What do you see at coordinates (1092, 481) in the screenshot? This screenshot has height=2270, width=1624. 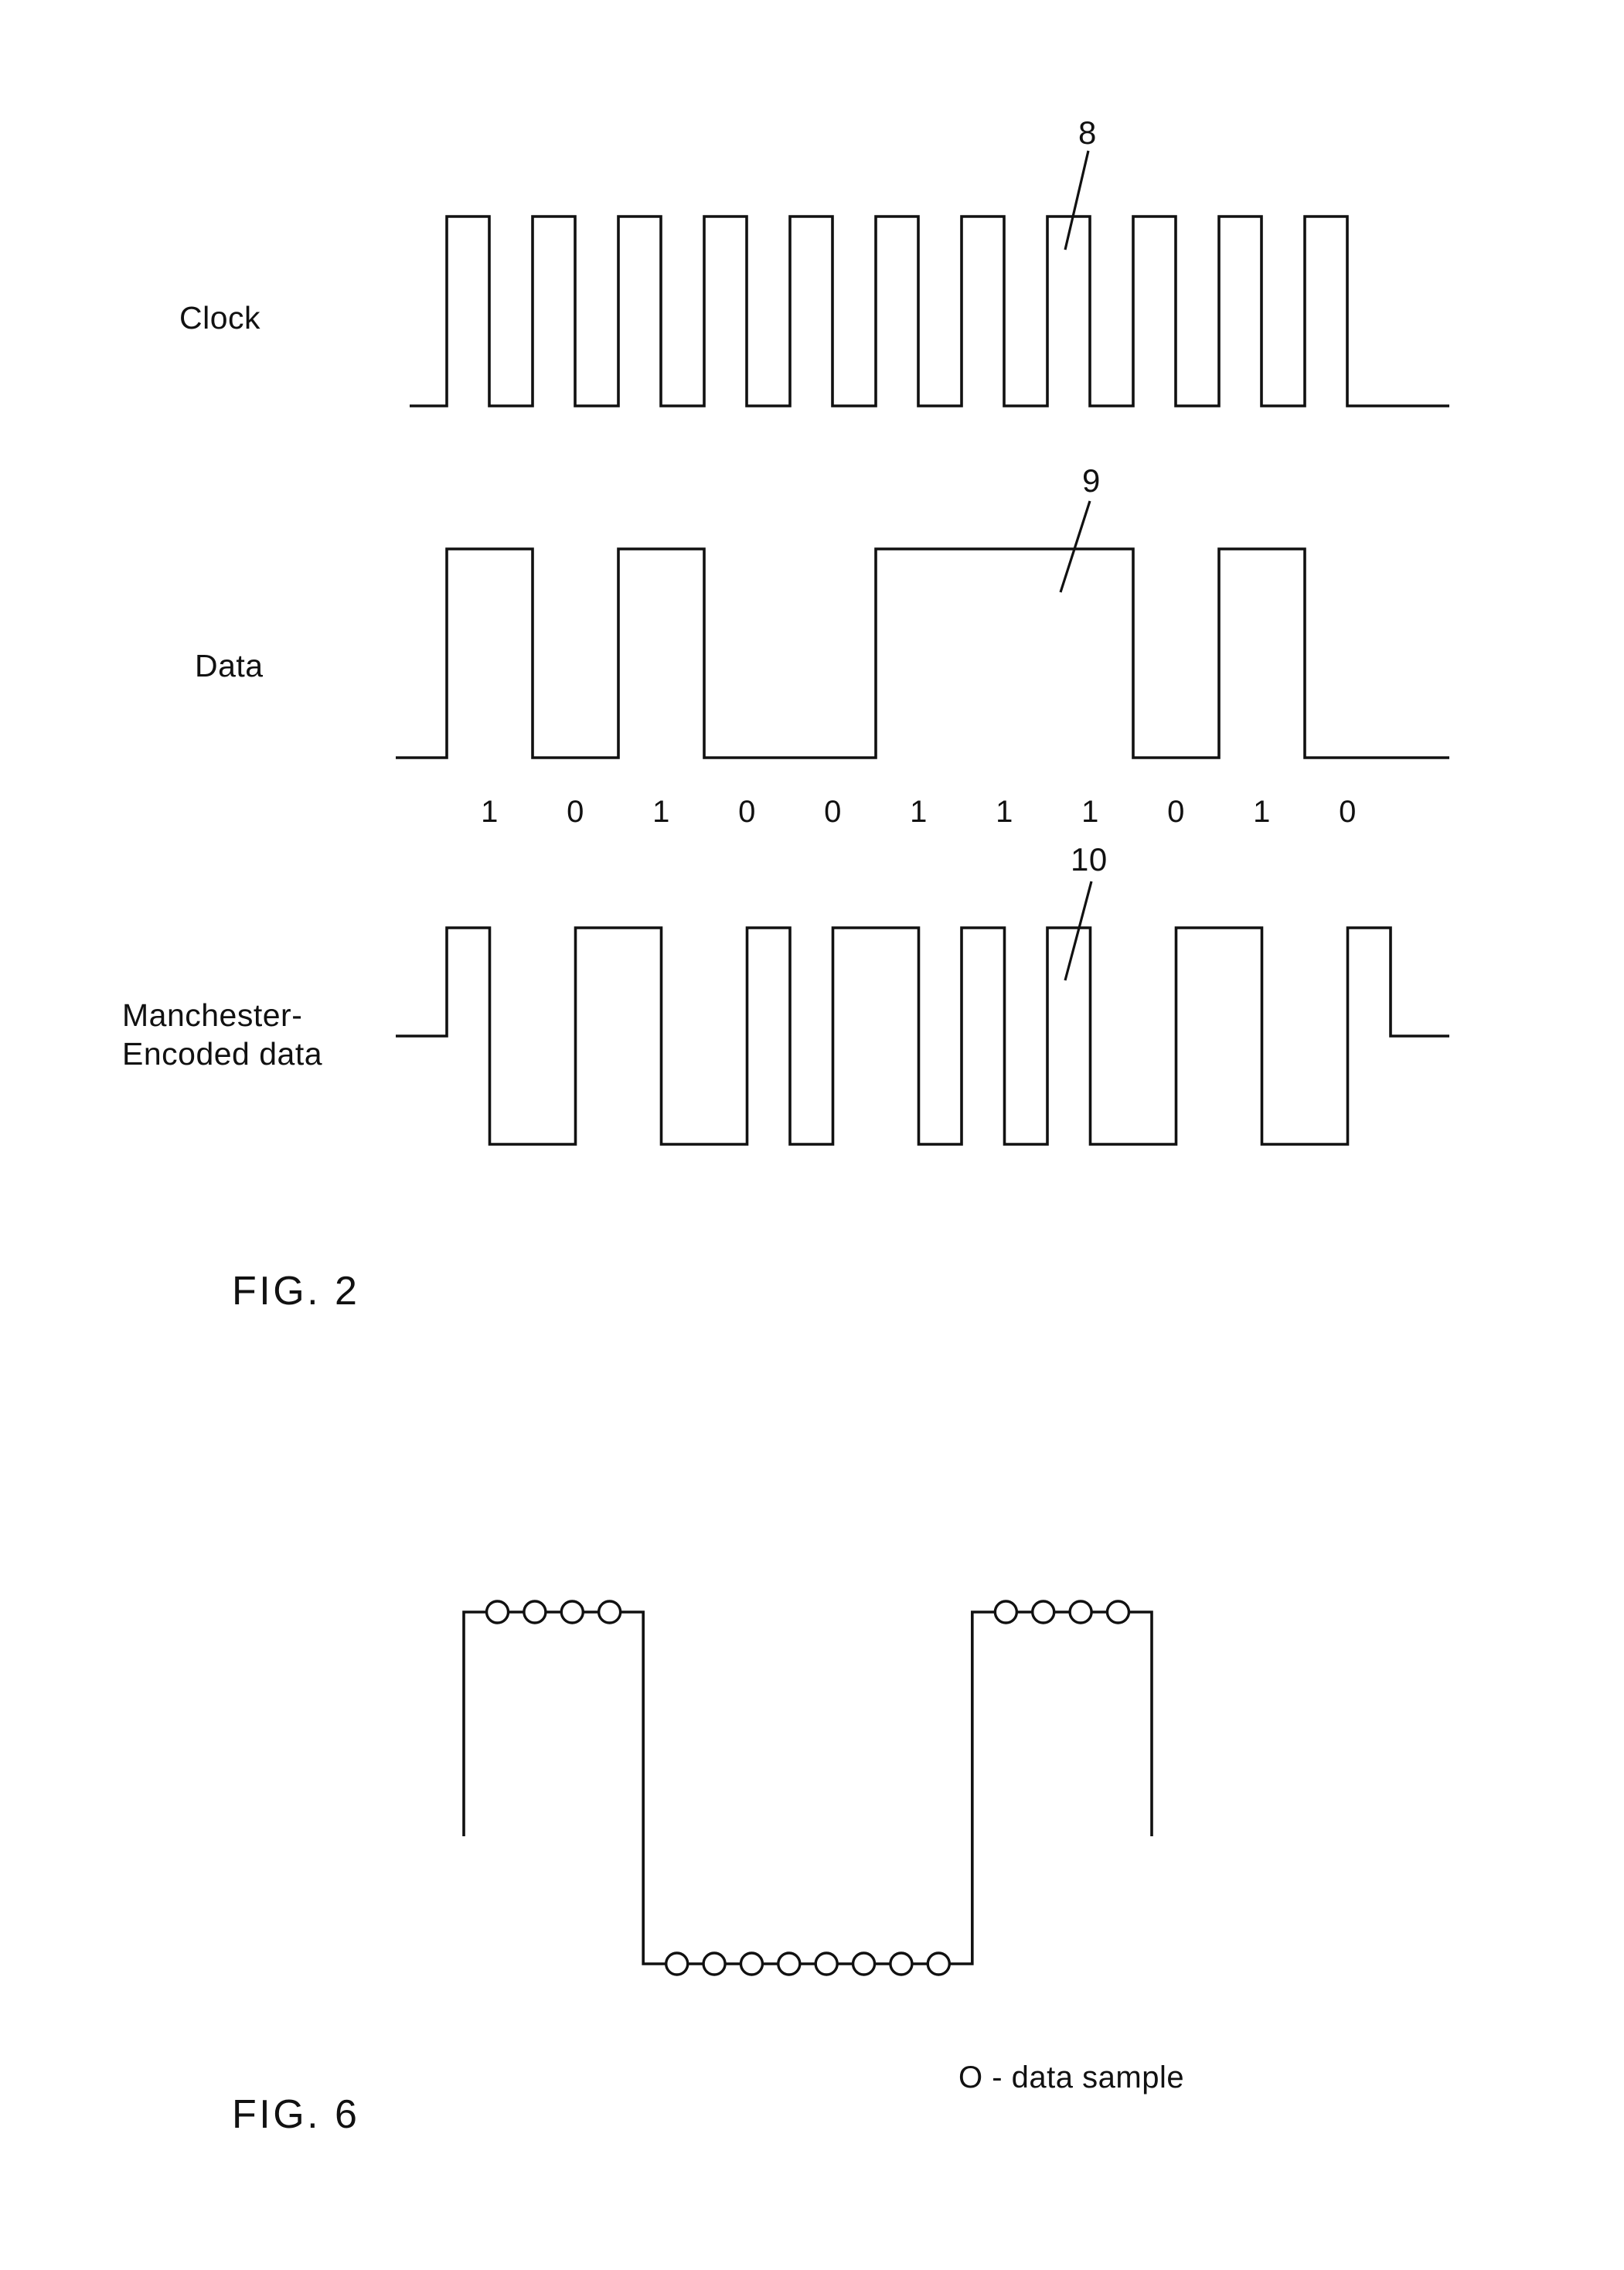 I see `reference-numeral-9: 9` at bounding box center [1092, 481].